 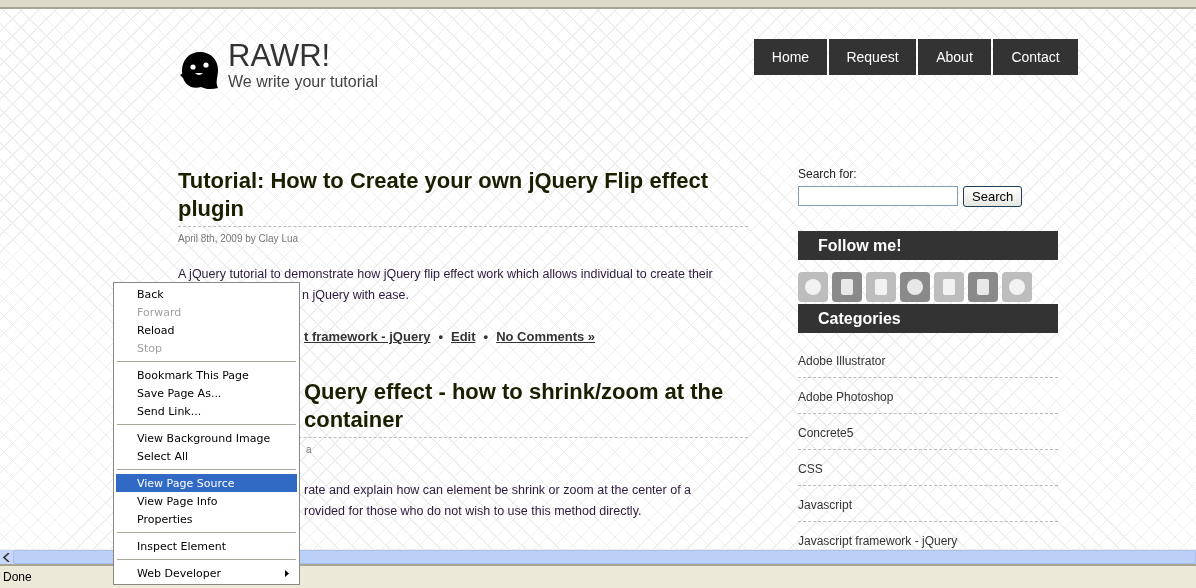 What do you see at coordinates (356, 295) in the screenshot?
I see `post-excerpt: n jQuery with ease.` at bounding box center [356, 295].